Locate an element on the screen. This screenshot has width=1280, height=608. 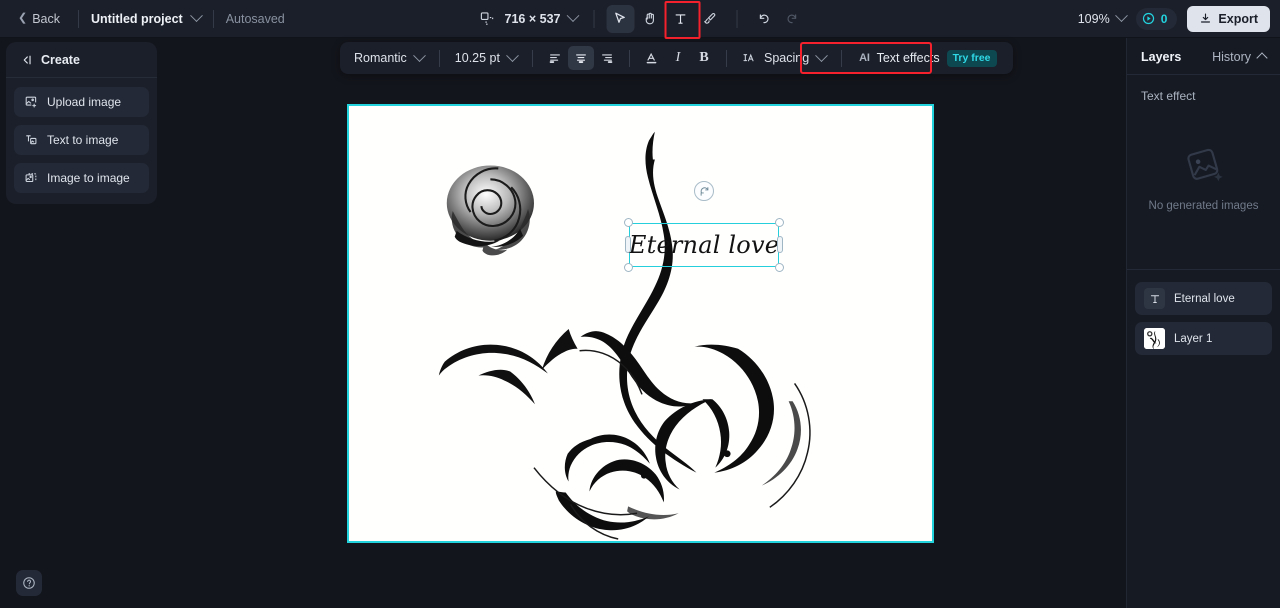
image-to-image-label: Image to image is located at coordinates (88, 178).